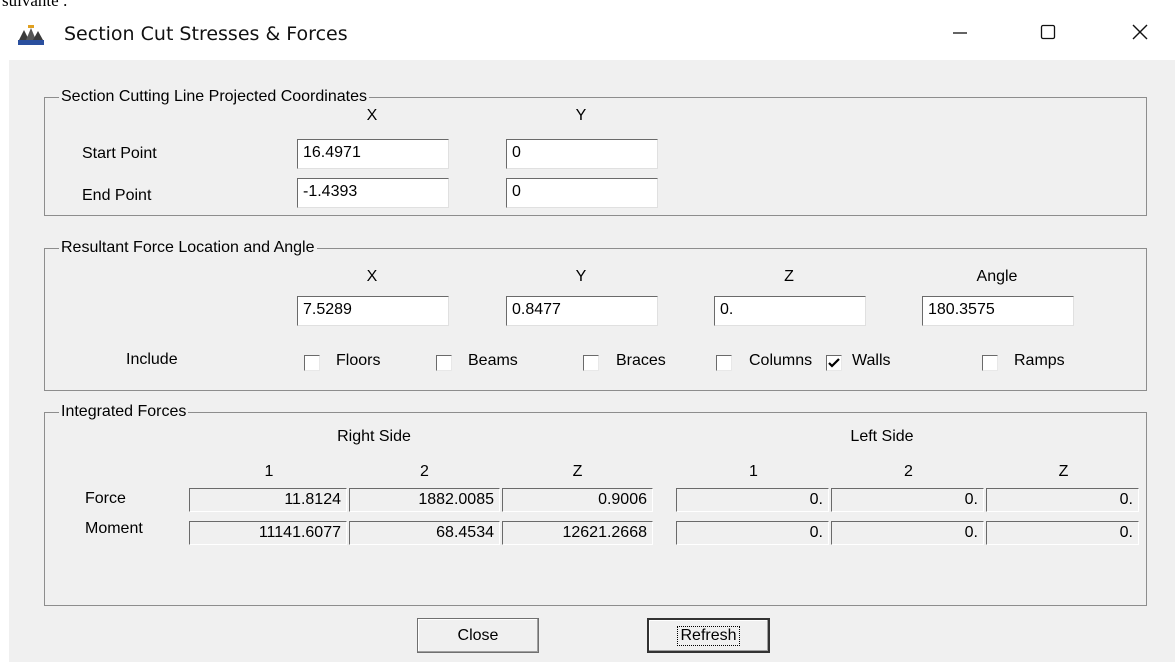  Describe the element at coordinates (582, 193) in the screenshot. I see `end-point-y-input: 0` at that location.